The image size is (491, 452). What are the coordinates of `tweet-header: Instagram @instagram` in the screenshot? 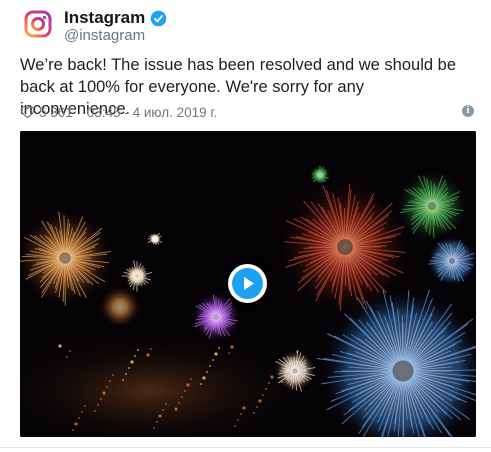 It's located at (247, 28).